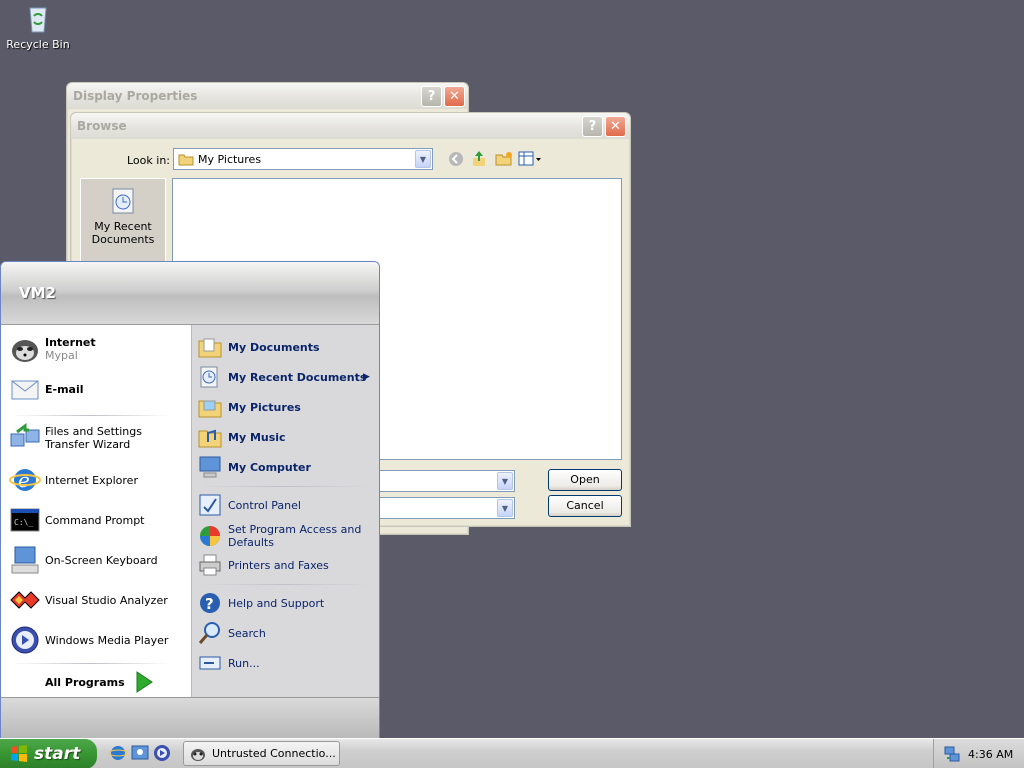  I want to click on control-panel-item: Control Panel, so click(249, 505).